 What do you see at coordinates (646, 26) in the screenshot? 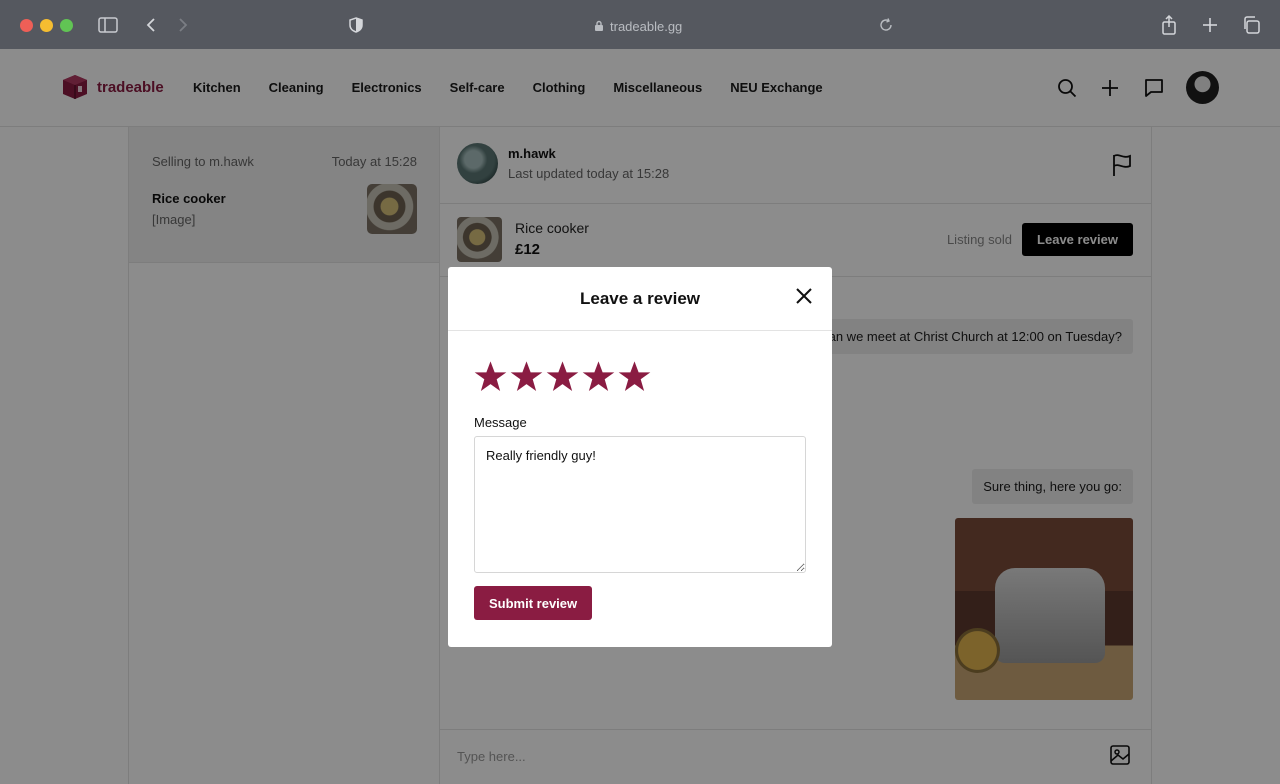
I see `url-text: tradeable.gg` at bounding box center [646, 26].